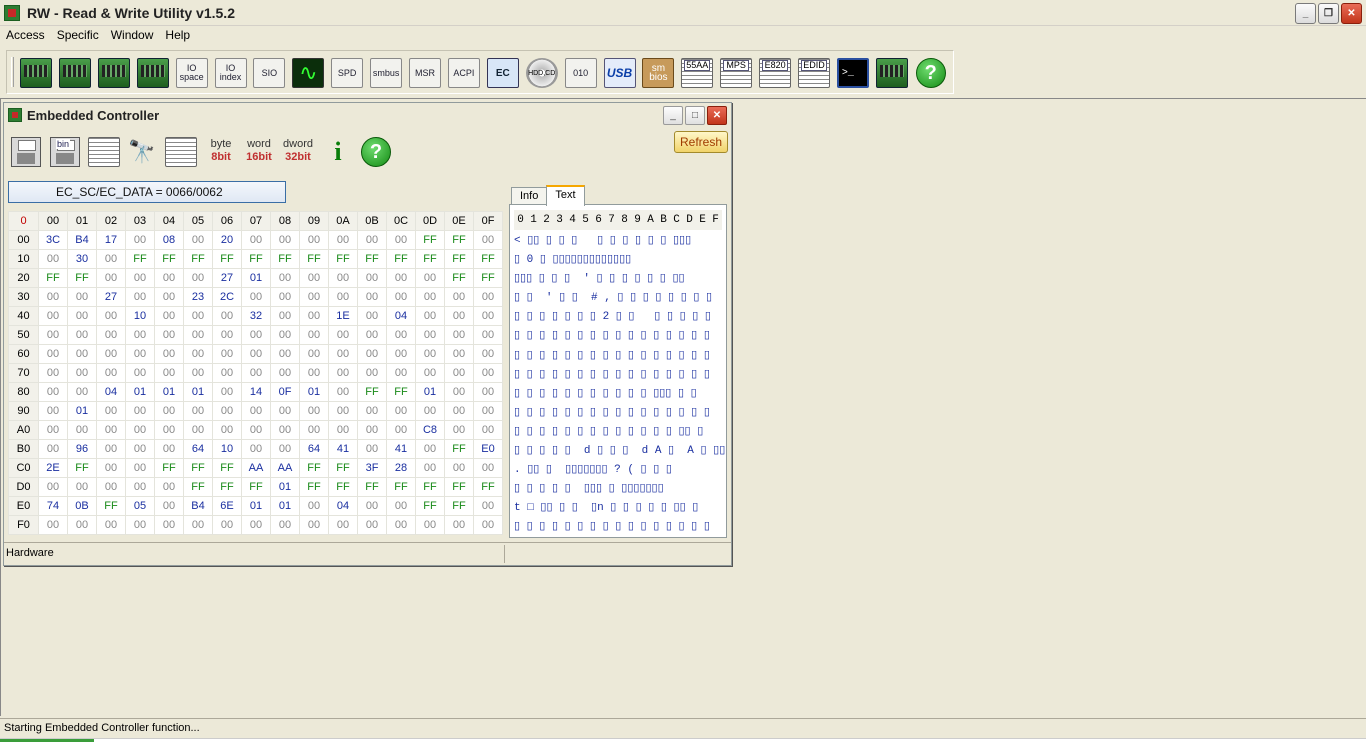 The width and height of the screenshot is (1366, 742). What do you see at coordinates (581, 73) in the screenshot?
I see `disk-010-button: 010` at bounding box center [581, 73].